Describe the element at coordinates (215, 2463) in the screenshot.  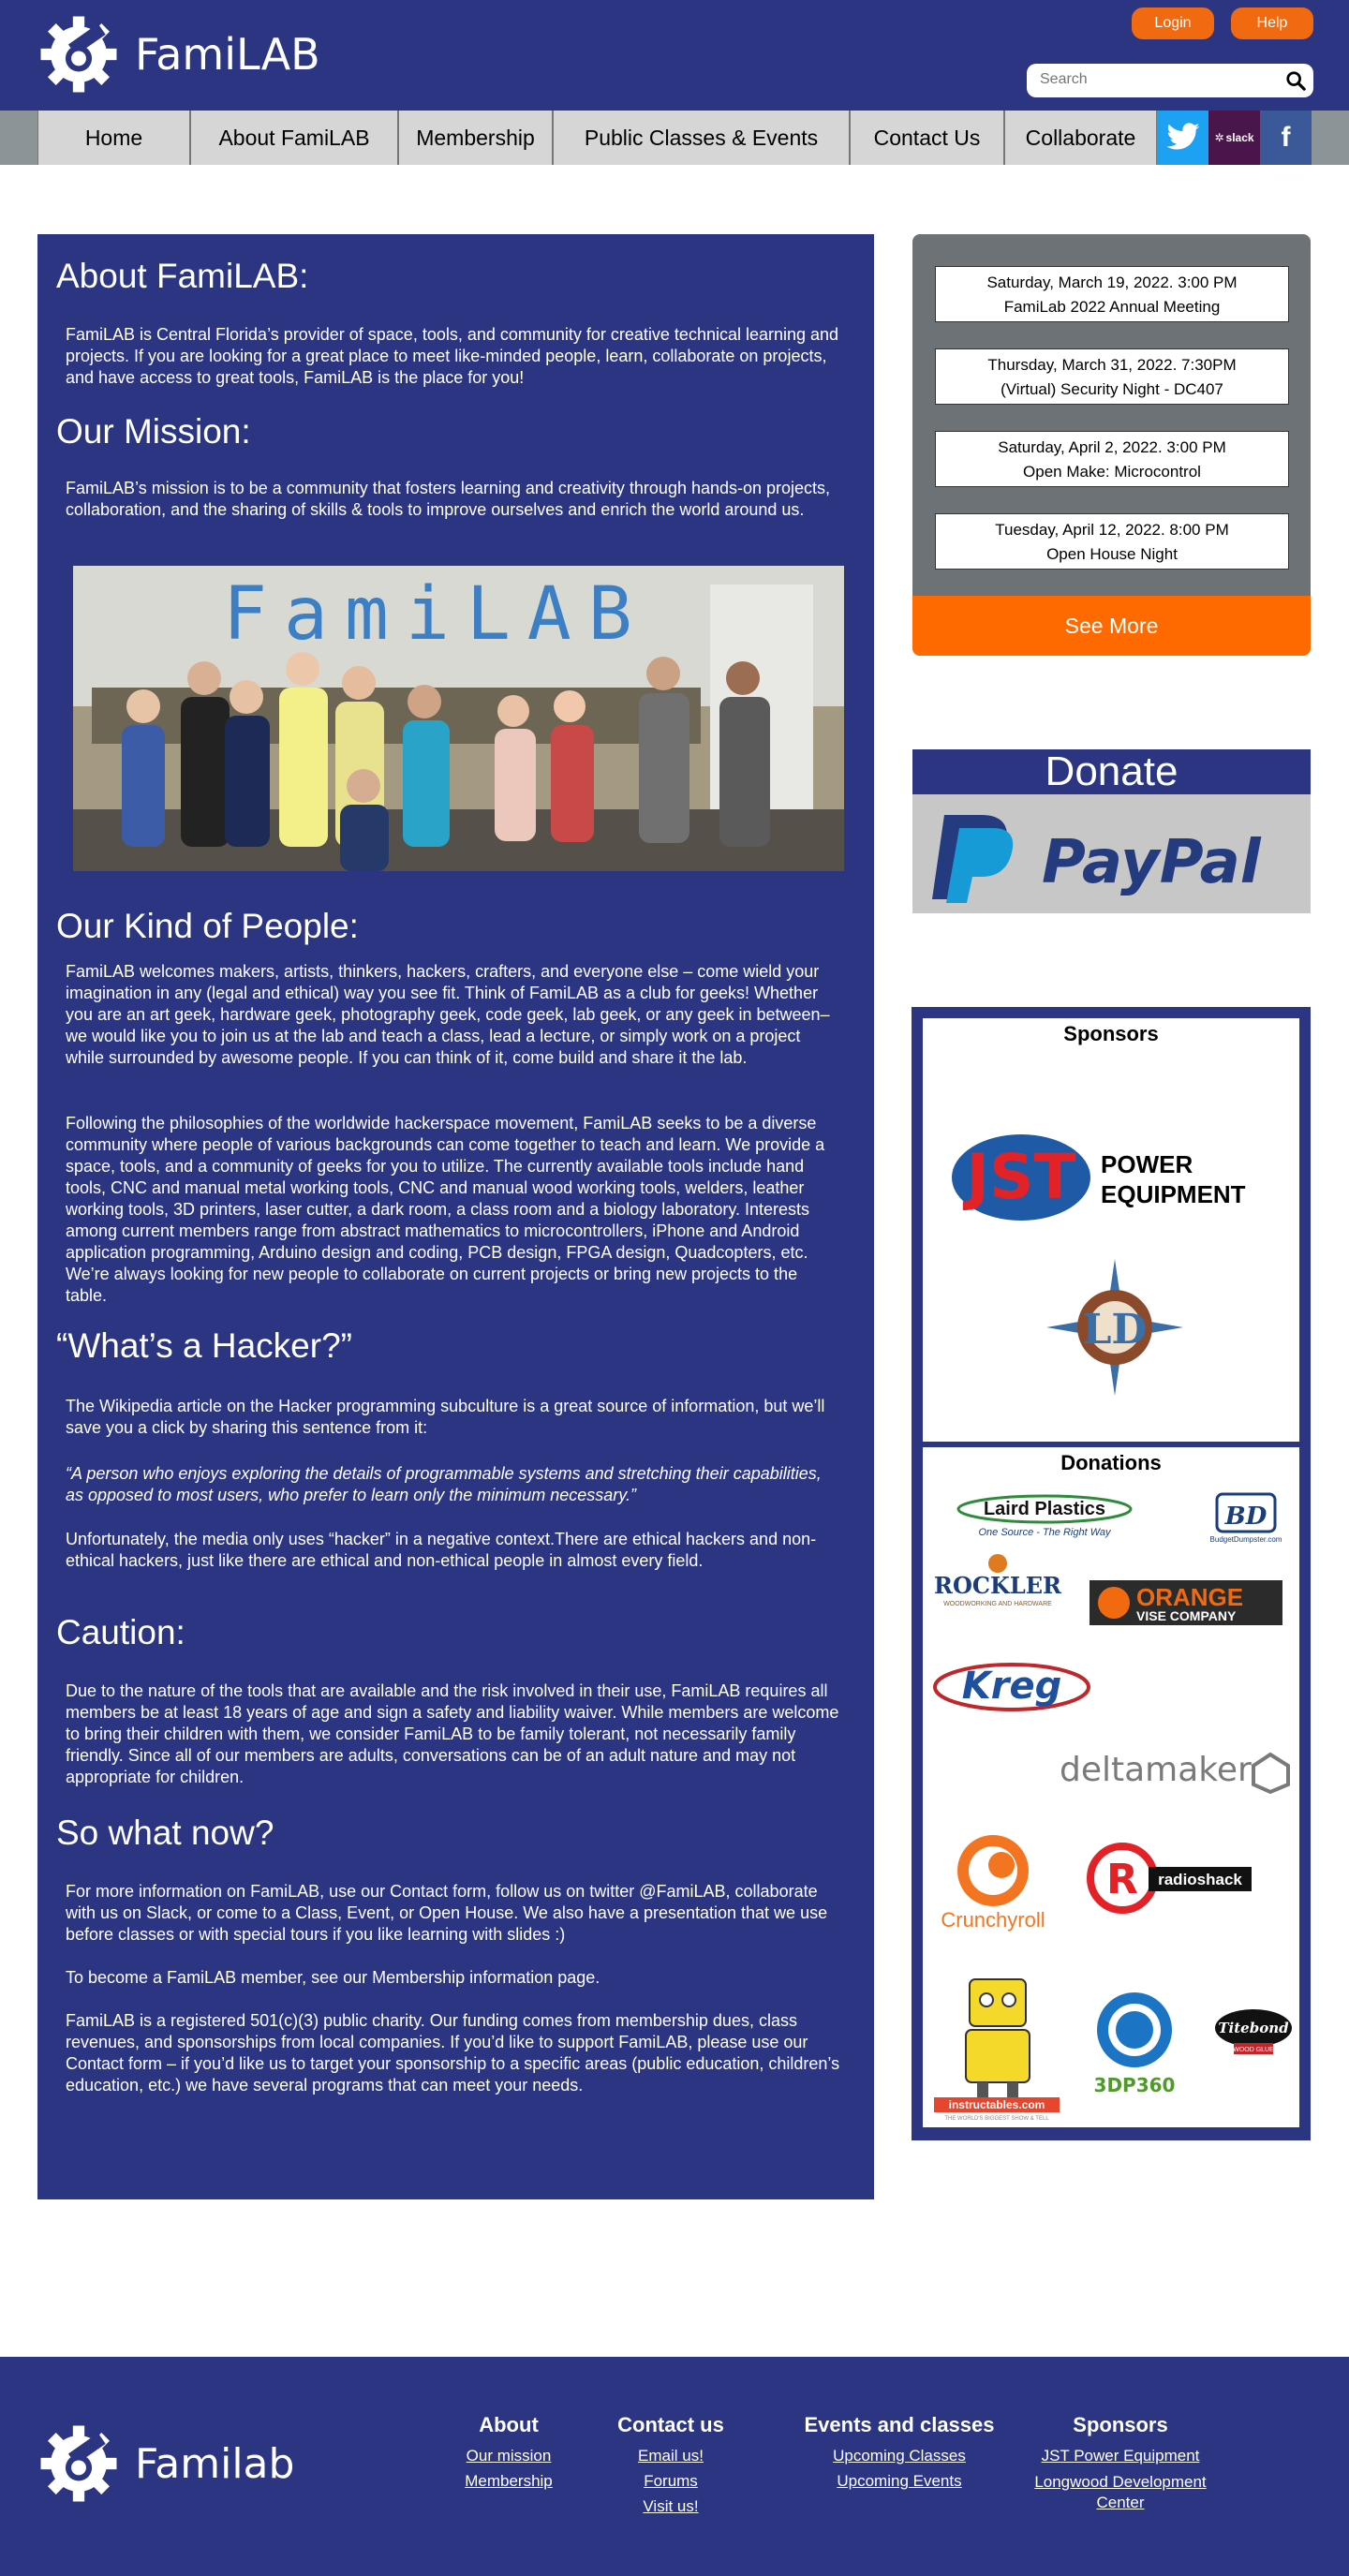
I see `footer-logo-text: Familab` at that location.